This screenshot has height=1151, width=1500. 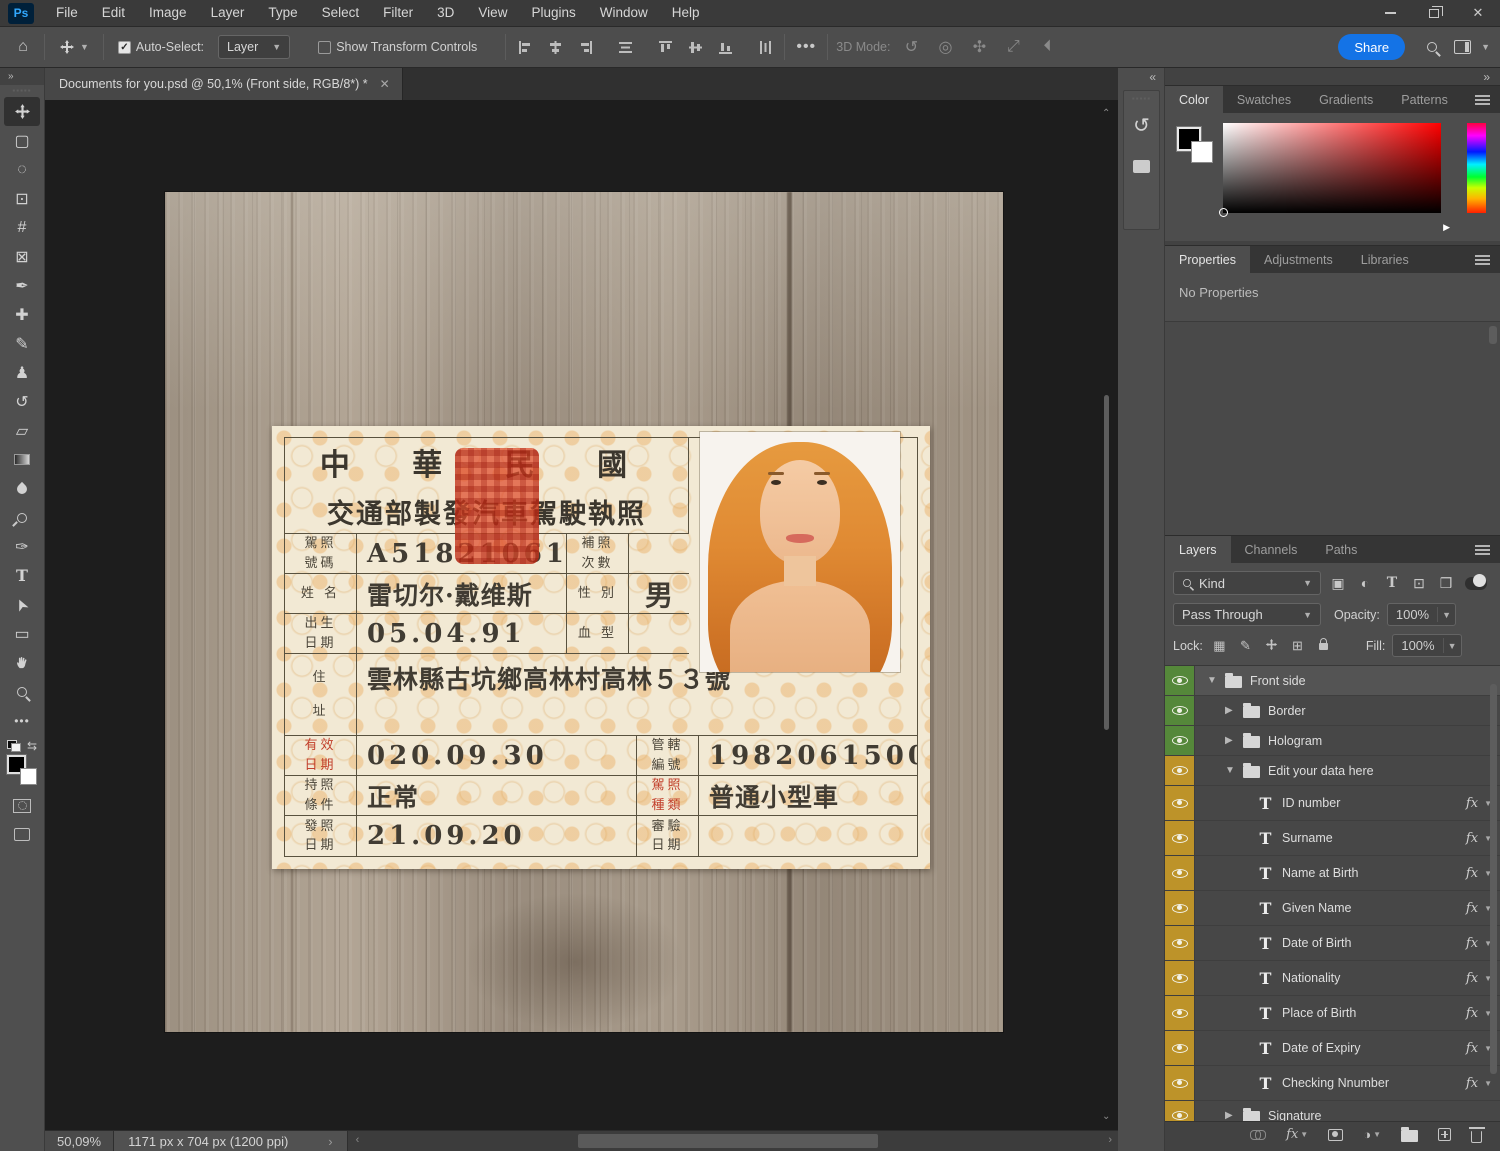 What do you see at coordinates (22, 76) in the screenshot?
I see `toolbar-expand-button: »` at bounding box center [22, 76].